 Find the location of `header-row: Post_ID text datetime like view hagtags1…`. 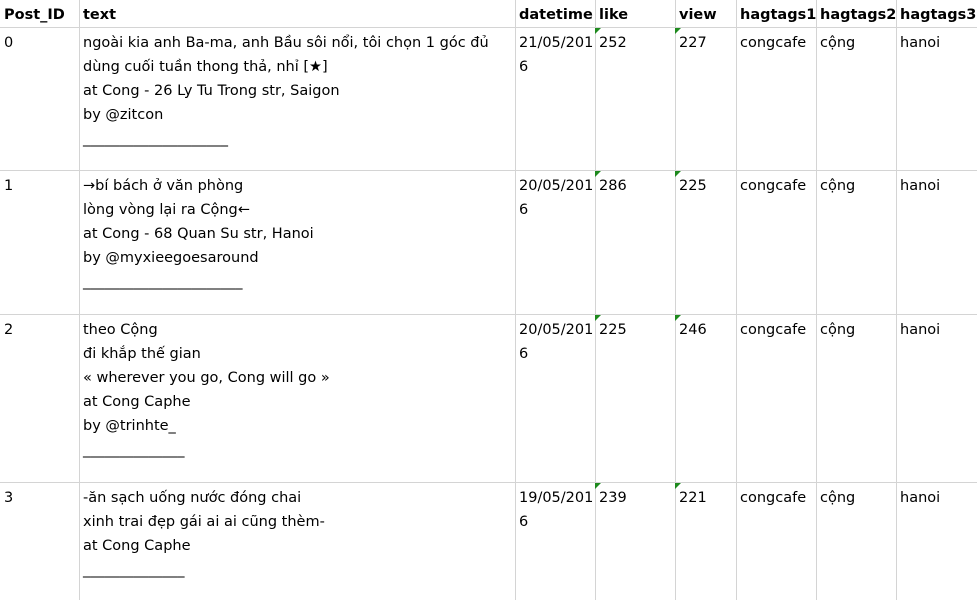

header-row: Post_ID text datetime like view hagtags1… is located at coordinates (488, 14).